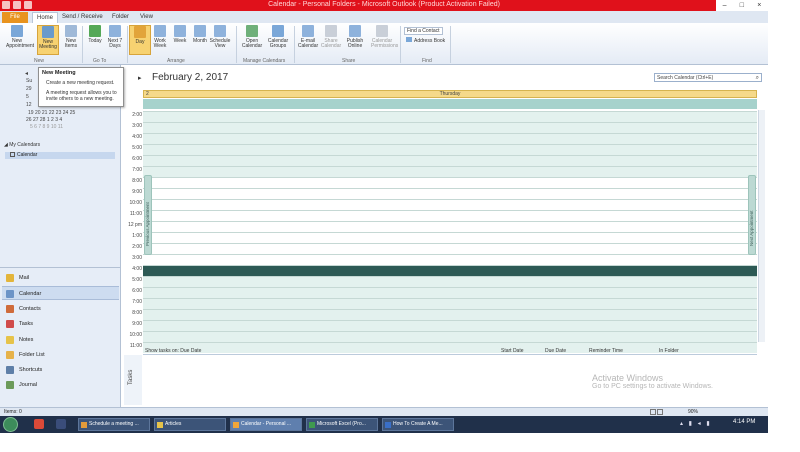 The height and width of the screenshot is (452, 800). I want to click on tooltip-line: Create a new meeting request., so click(80, 83).